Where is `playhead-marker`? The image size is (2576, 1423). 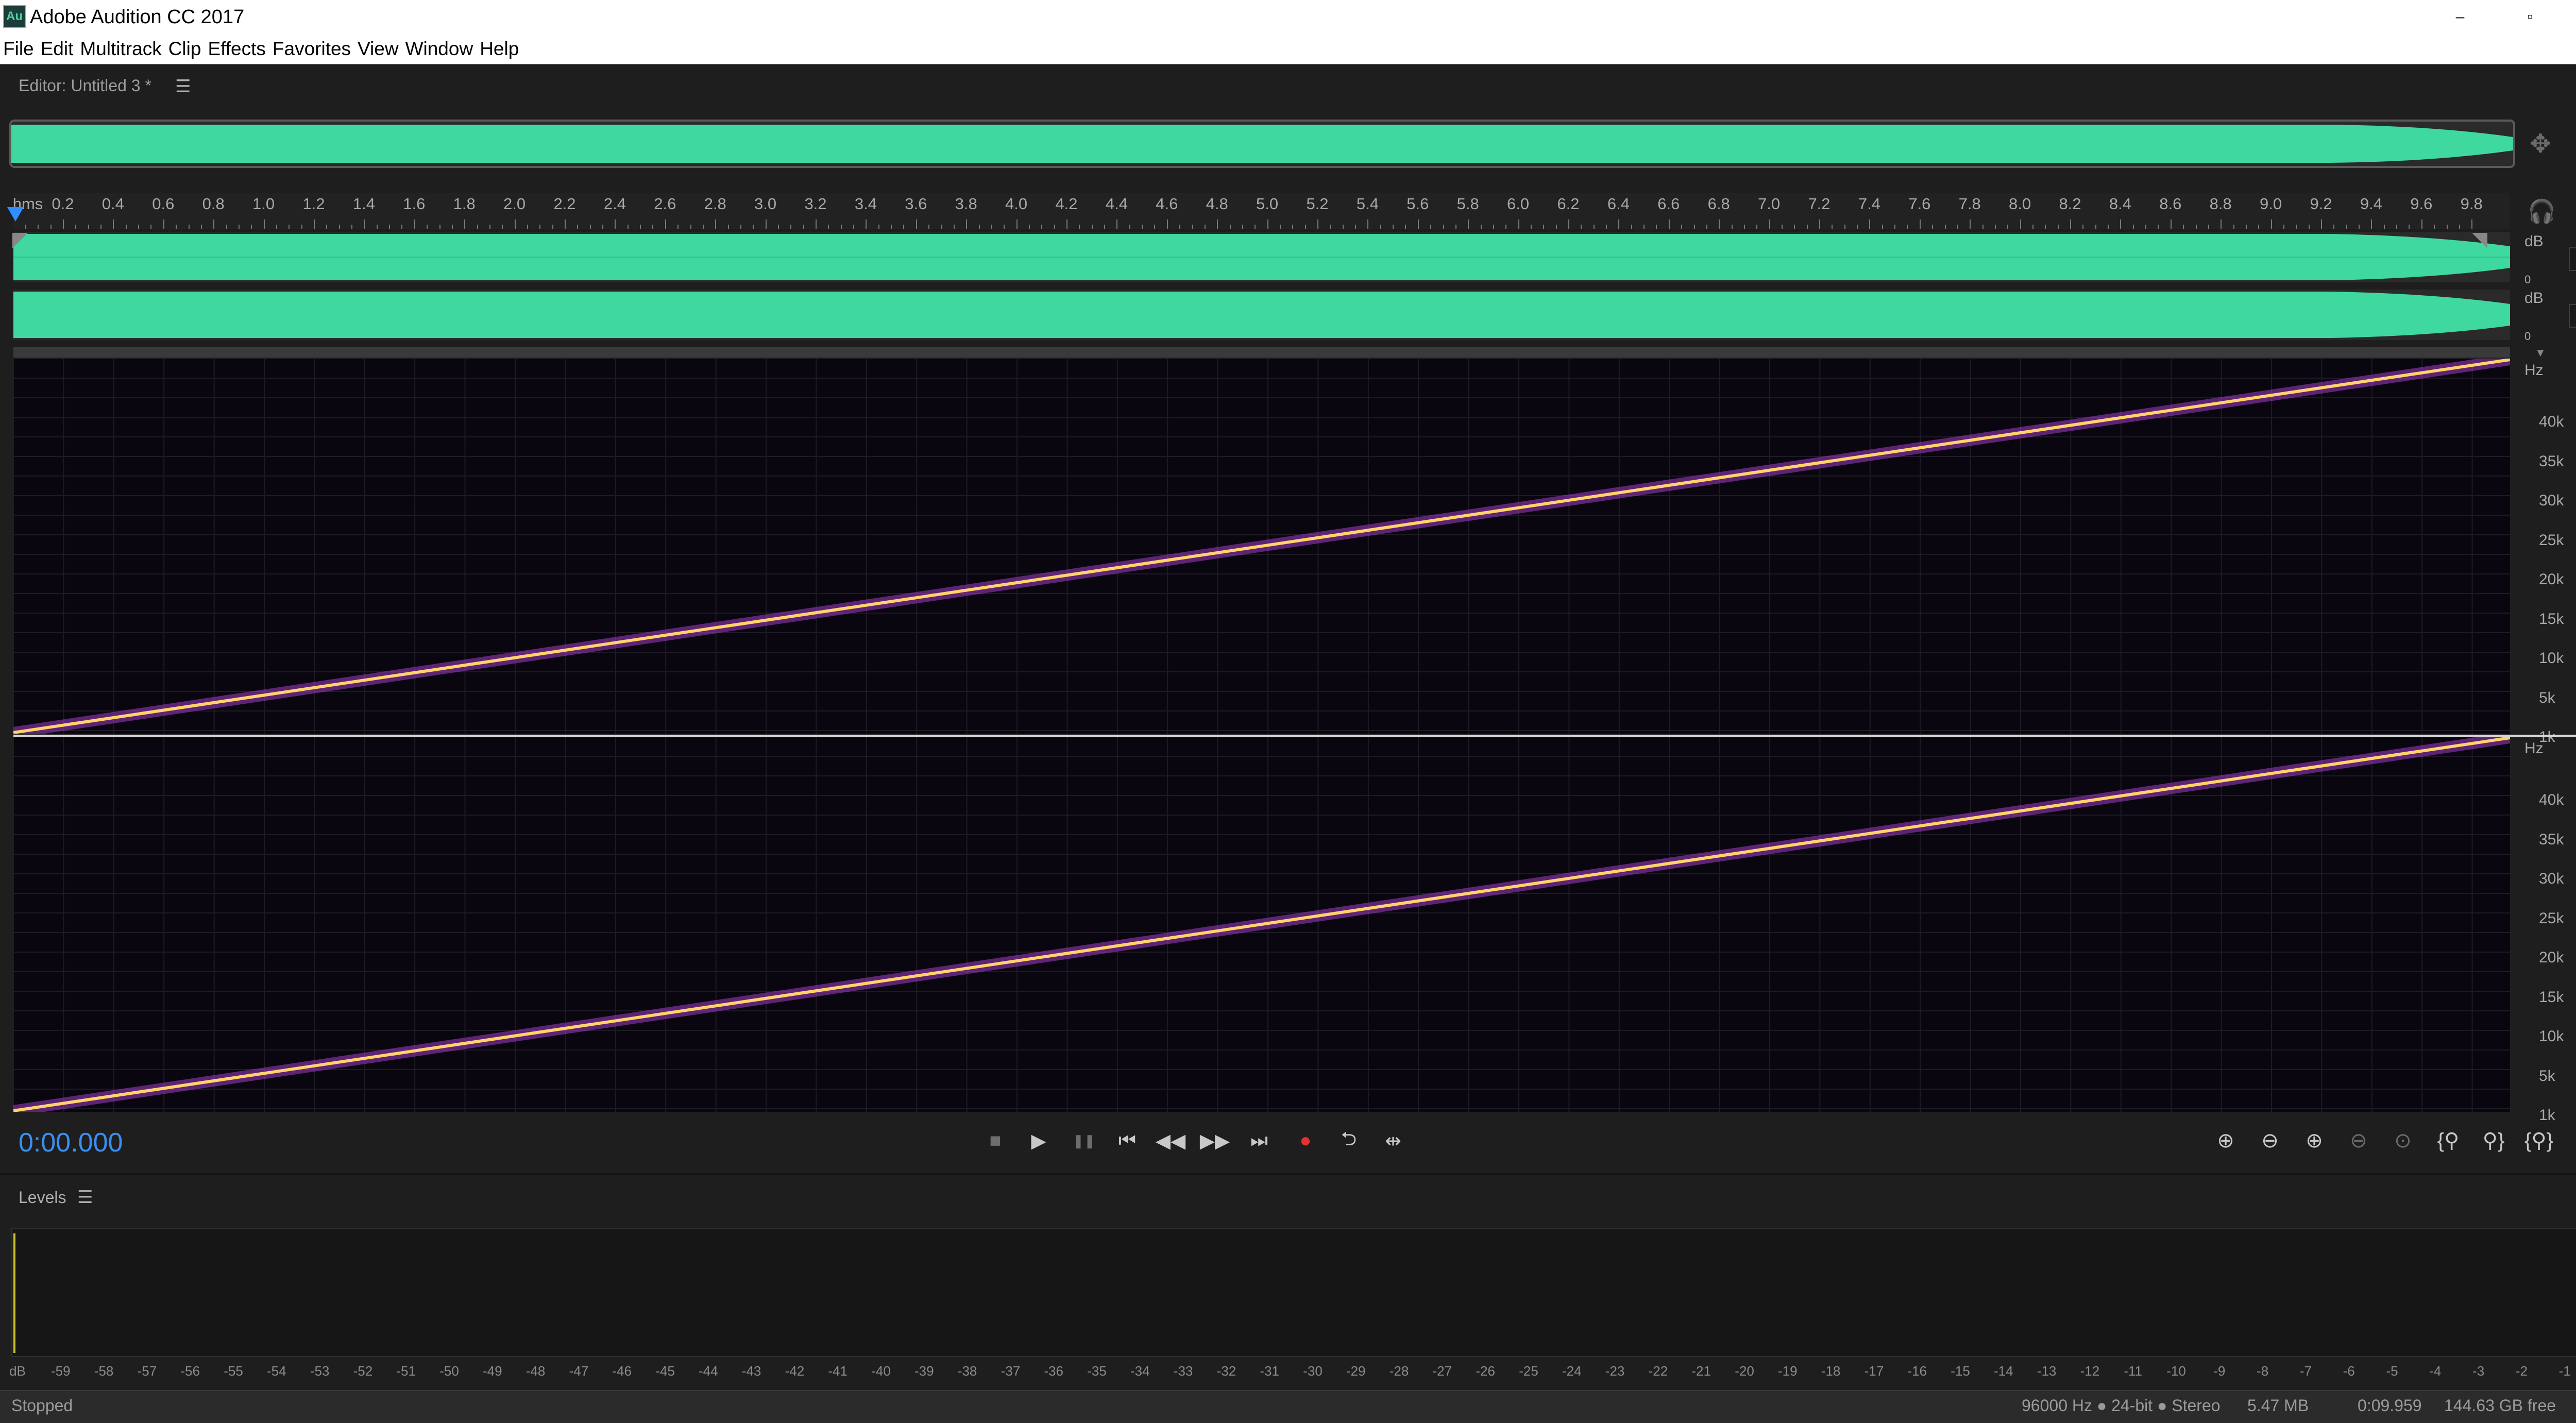 playhead-marker is located at coordinates (15, 214).